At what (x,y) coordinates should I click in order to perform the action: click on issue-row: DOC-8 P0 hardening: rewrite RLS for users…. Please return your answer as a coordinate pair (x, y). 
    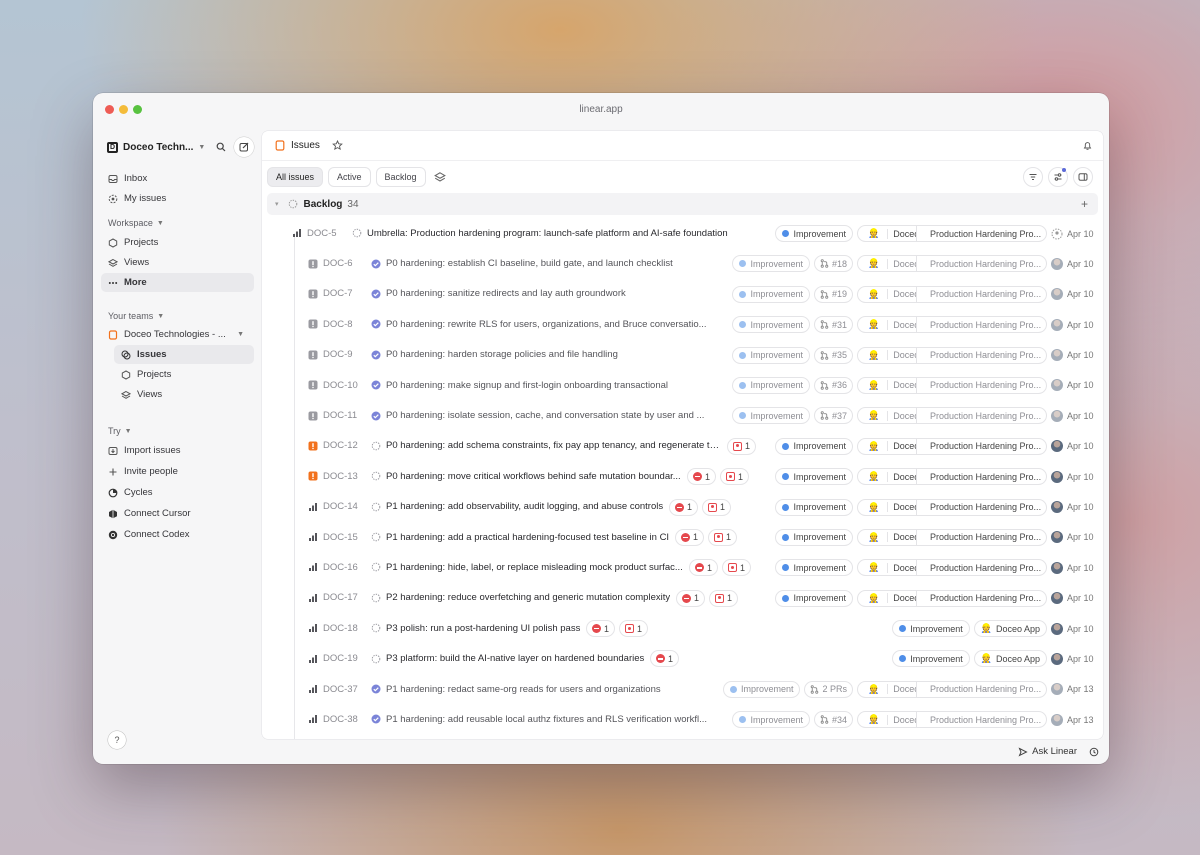
    Looking at the image, I should click on (682, 324).